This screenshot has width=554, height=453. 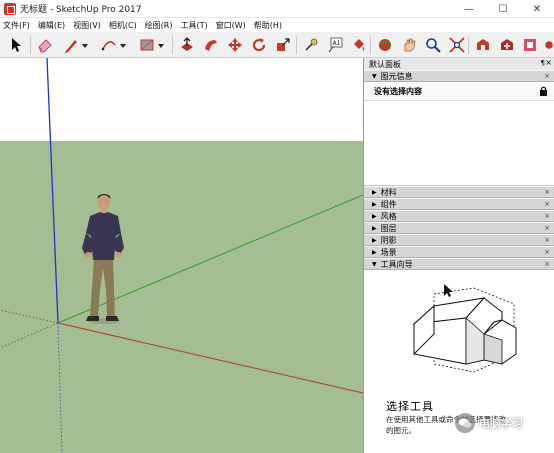 What do you see at coordinates (17, 25) in the screenshot?
I see `menu-file: 文件(F)` at bounding box center [17, 25].